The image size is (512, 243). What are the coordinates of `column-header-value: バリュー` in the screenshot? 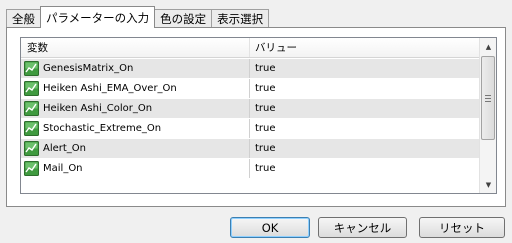 It's located at (364, 47).